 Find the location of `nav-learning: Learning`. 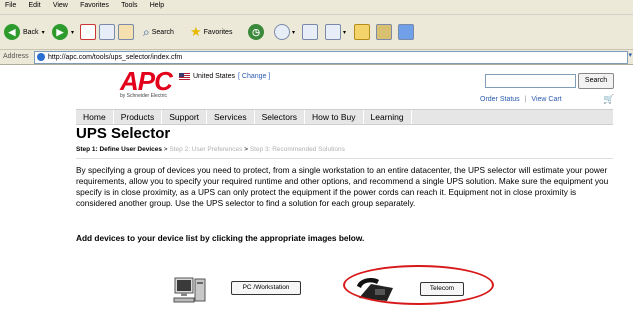

nav-learning: Learning is located at coordinates (388, 117).